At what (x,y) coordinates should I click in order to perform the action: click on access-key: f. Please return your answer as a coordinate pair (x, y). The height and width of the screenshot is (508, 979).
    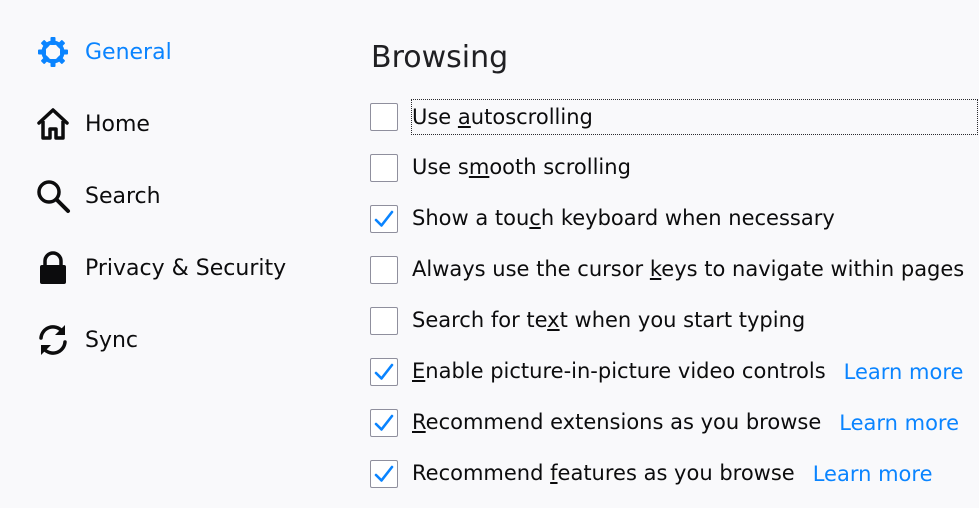
    Looking at the image, I should click on (554, 473).